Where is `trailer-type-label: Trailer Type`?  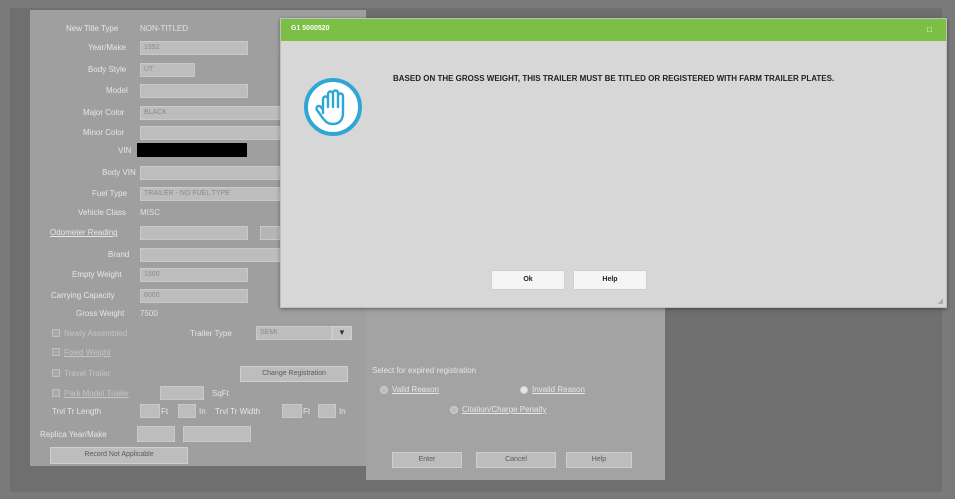
trailer-type-label: Trailer Type is located at coordinates (211, 333).